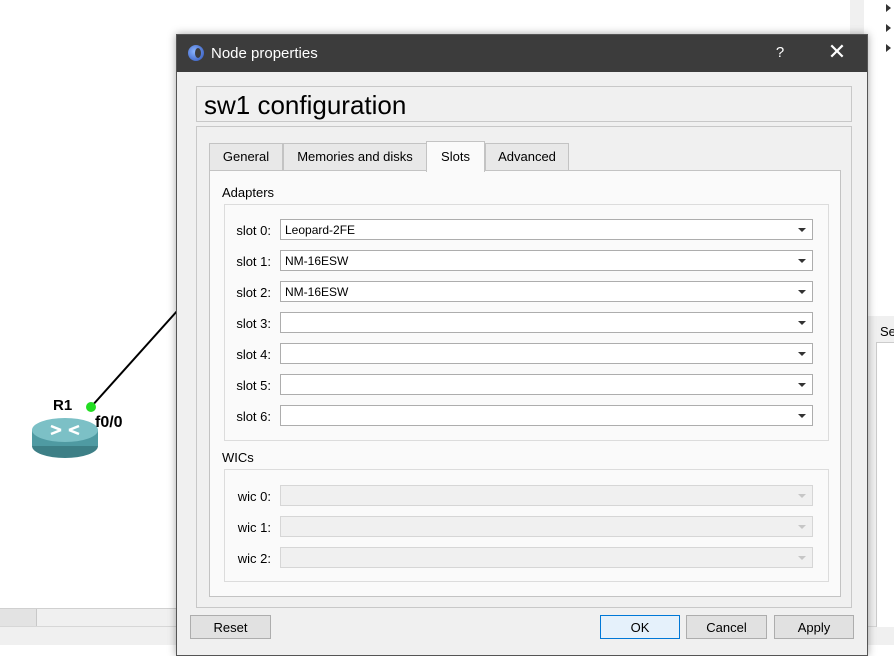  I want to click on node-label: R1, so click(62, 405).